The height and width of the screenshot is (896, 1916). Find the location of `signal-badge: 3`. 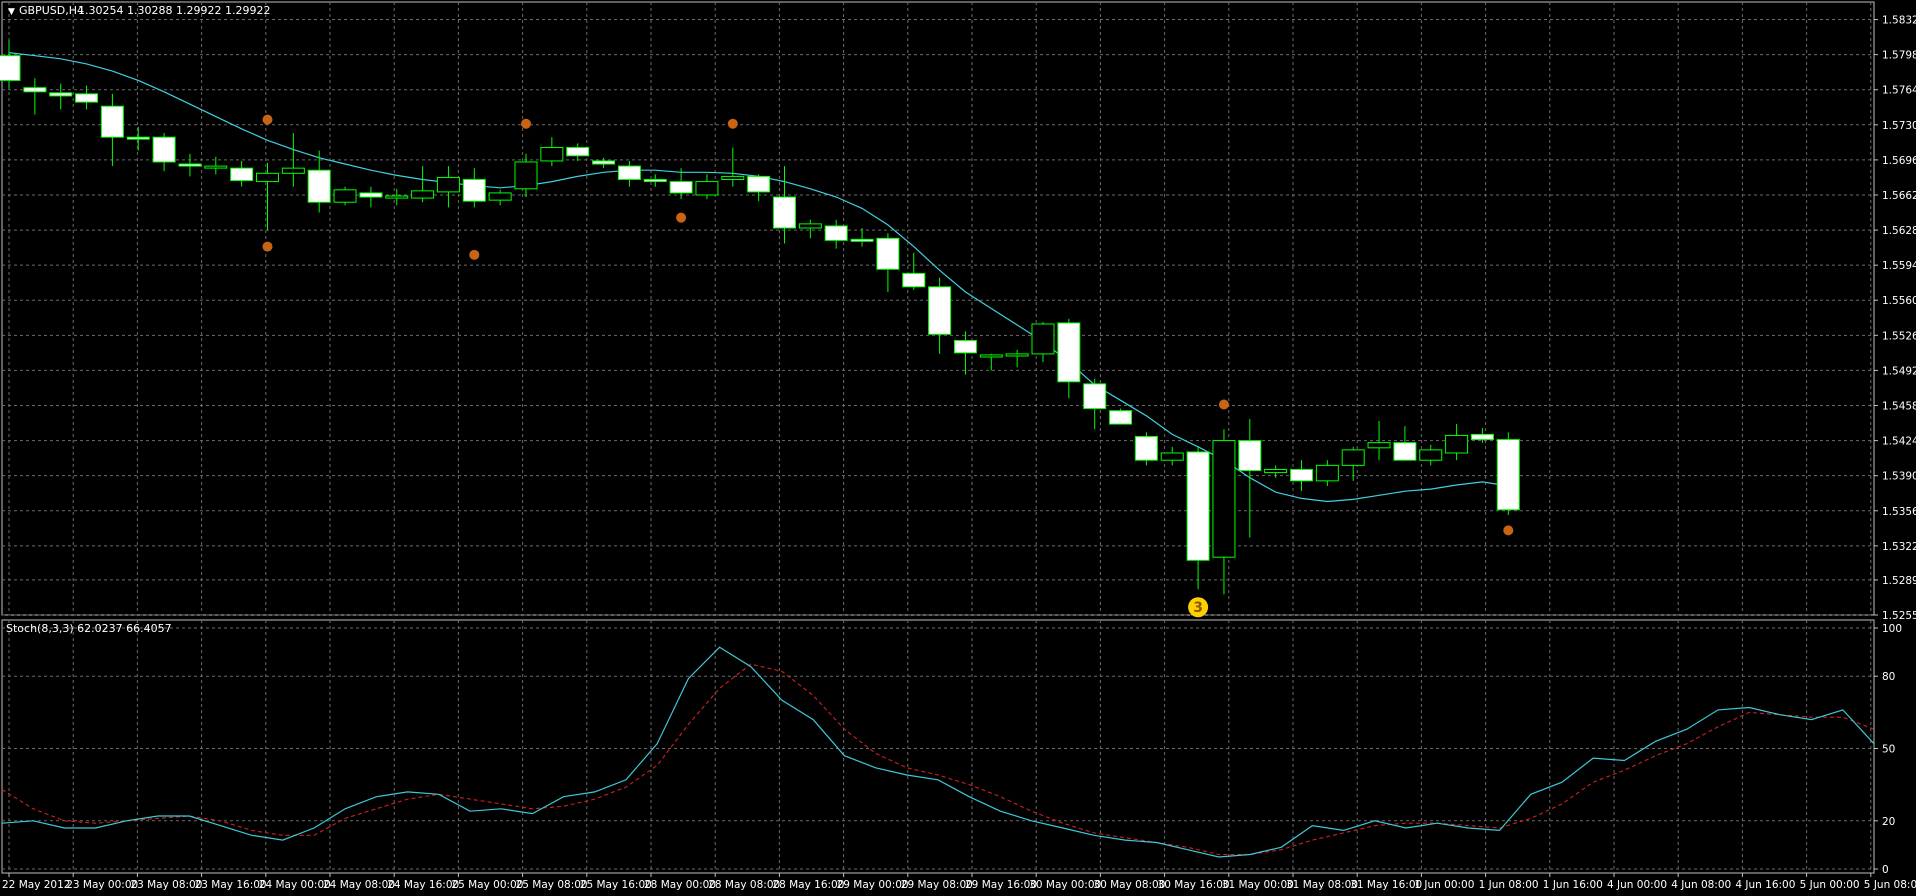

signal-badge: 3 is located at coordinates (1198, 607).